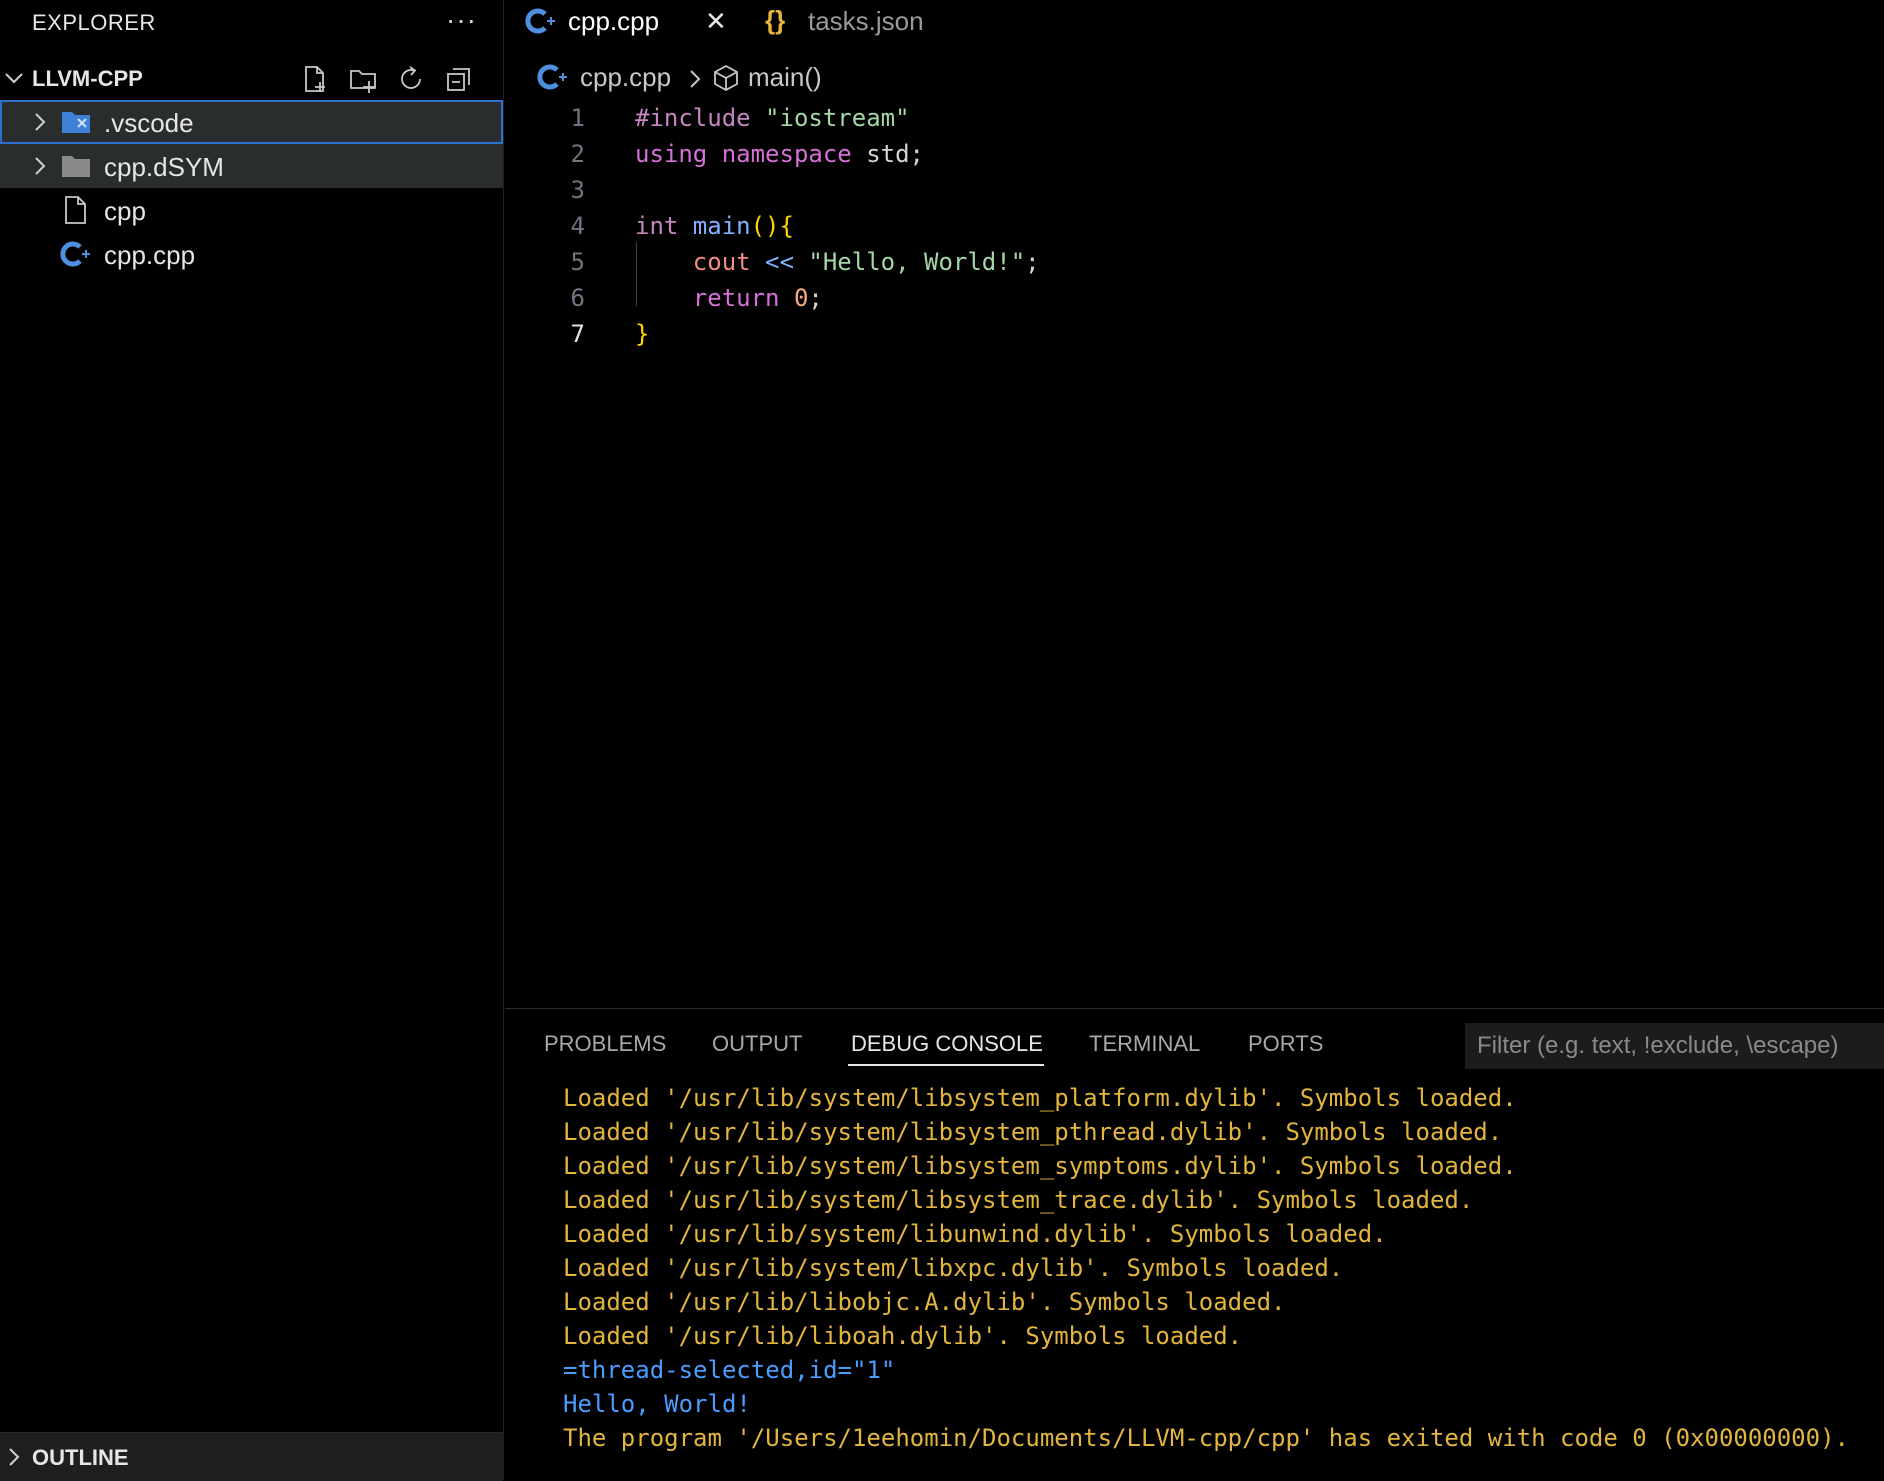 Image resolution: width=1884 pixels, height=1481 pixels. I want to click on collapse-all-icon, so click(459, 79).